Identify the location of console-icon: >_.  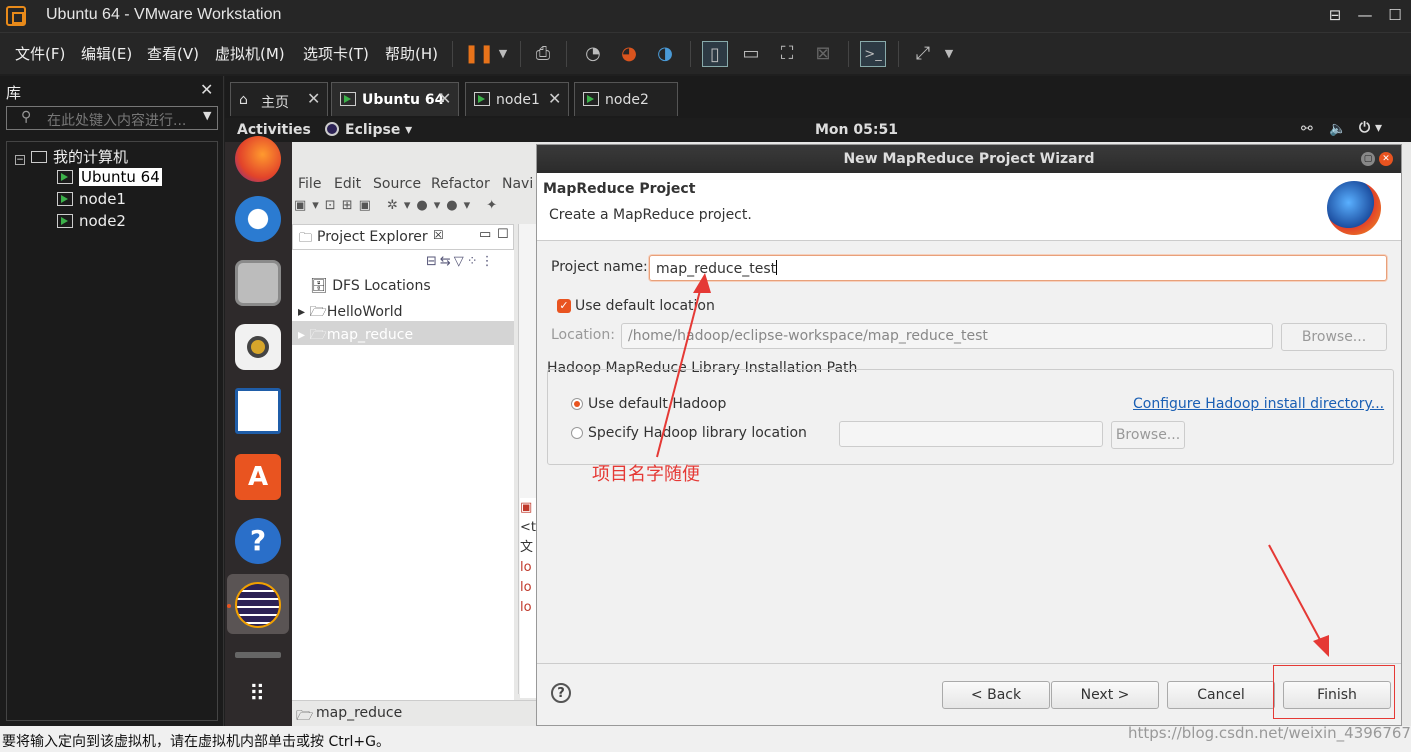
(873, 54).